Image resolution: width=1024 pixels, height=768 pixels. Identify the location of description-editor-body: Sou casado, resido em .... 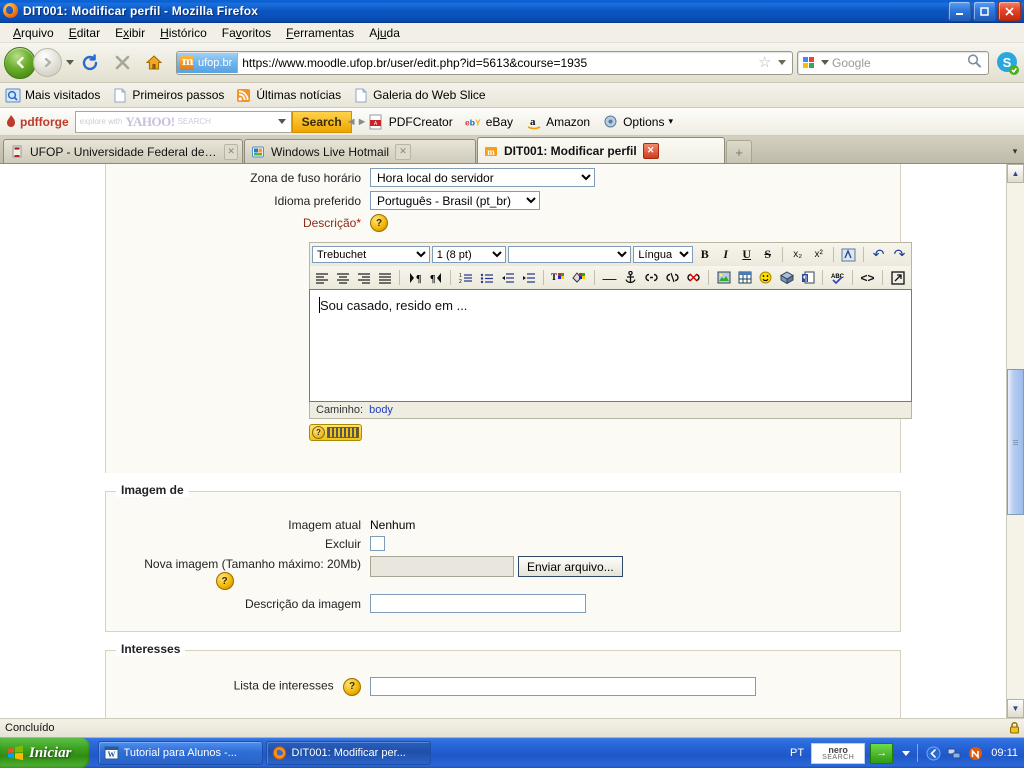
(610, 345).